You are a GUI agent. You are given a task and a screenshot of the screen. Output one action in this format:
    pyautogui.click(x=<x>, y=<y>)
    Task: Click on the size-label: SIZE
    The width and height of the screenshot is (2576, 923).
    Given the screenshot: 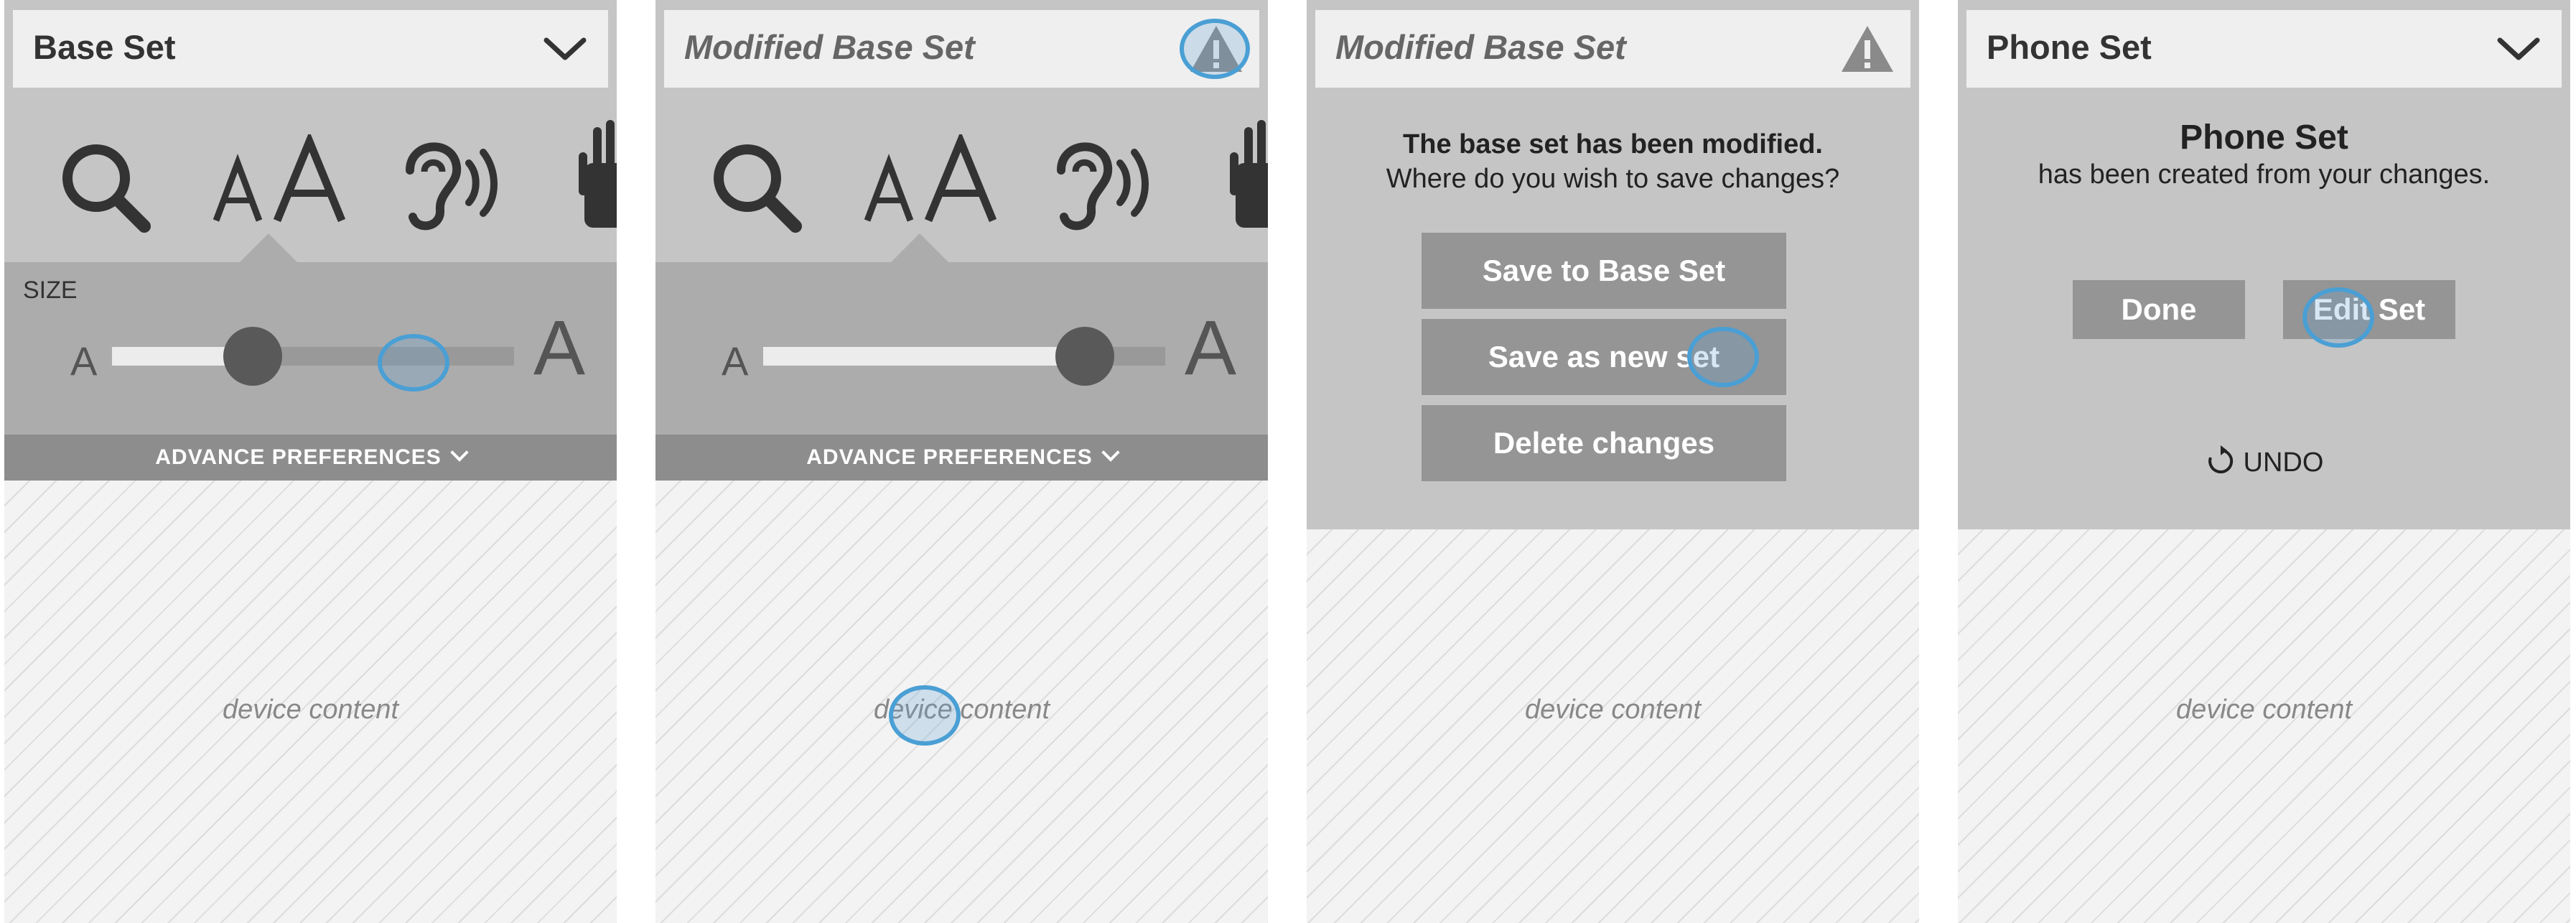 What is the action you would take?
    pyautogui.click(x=50, y=290)
    